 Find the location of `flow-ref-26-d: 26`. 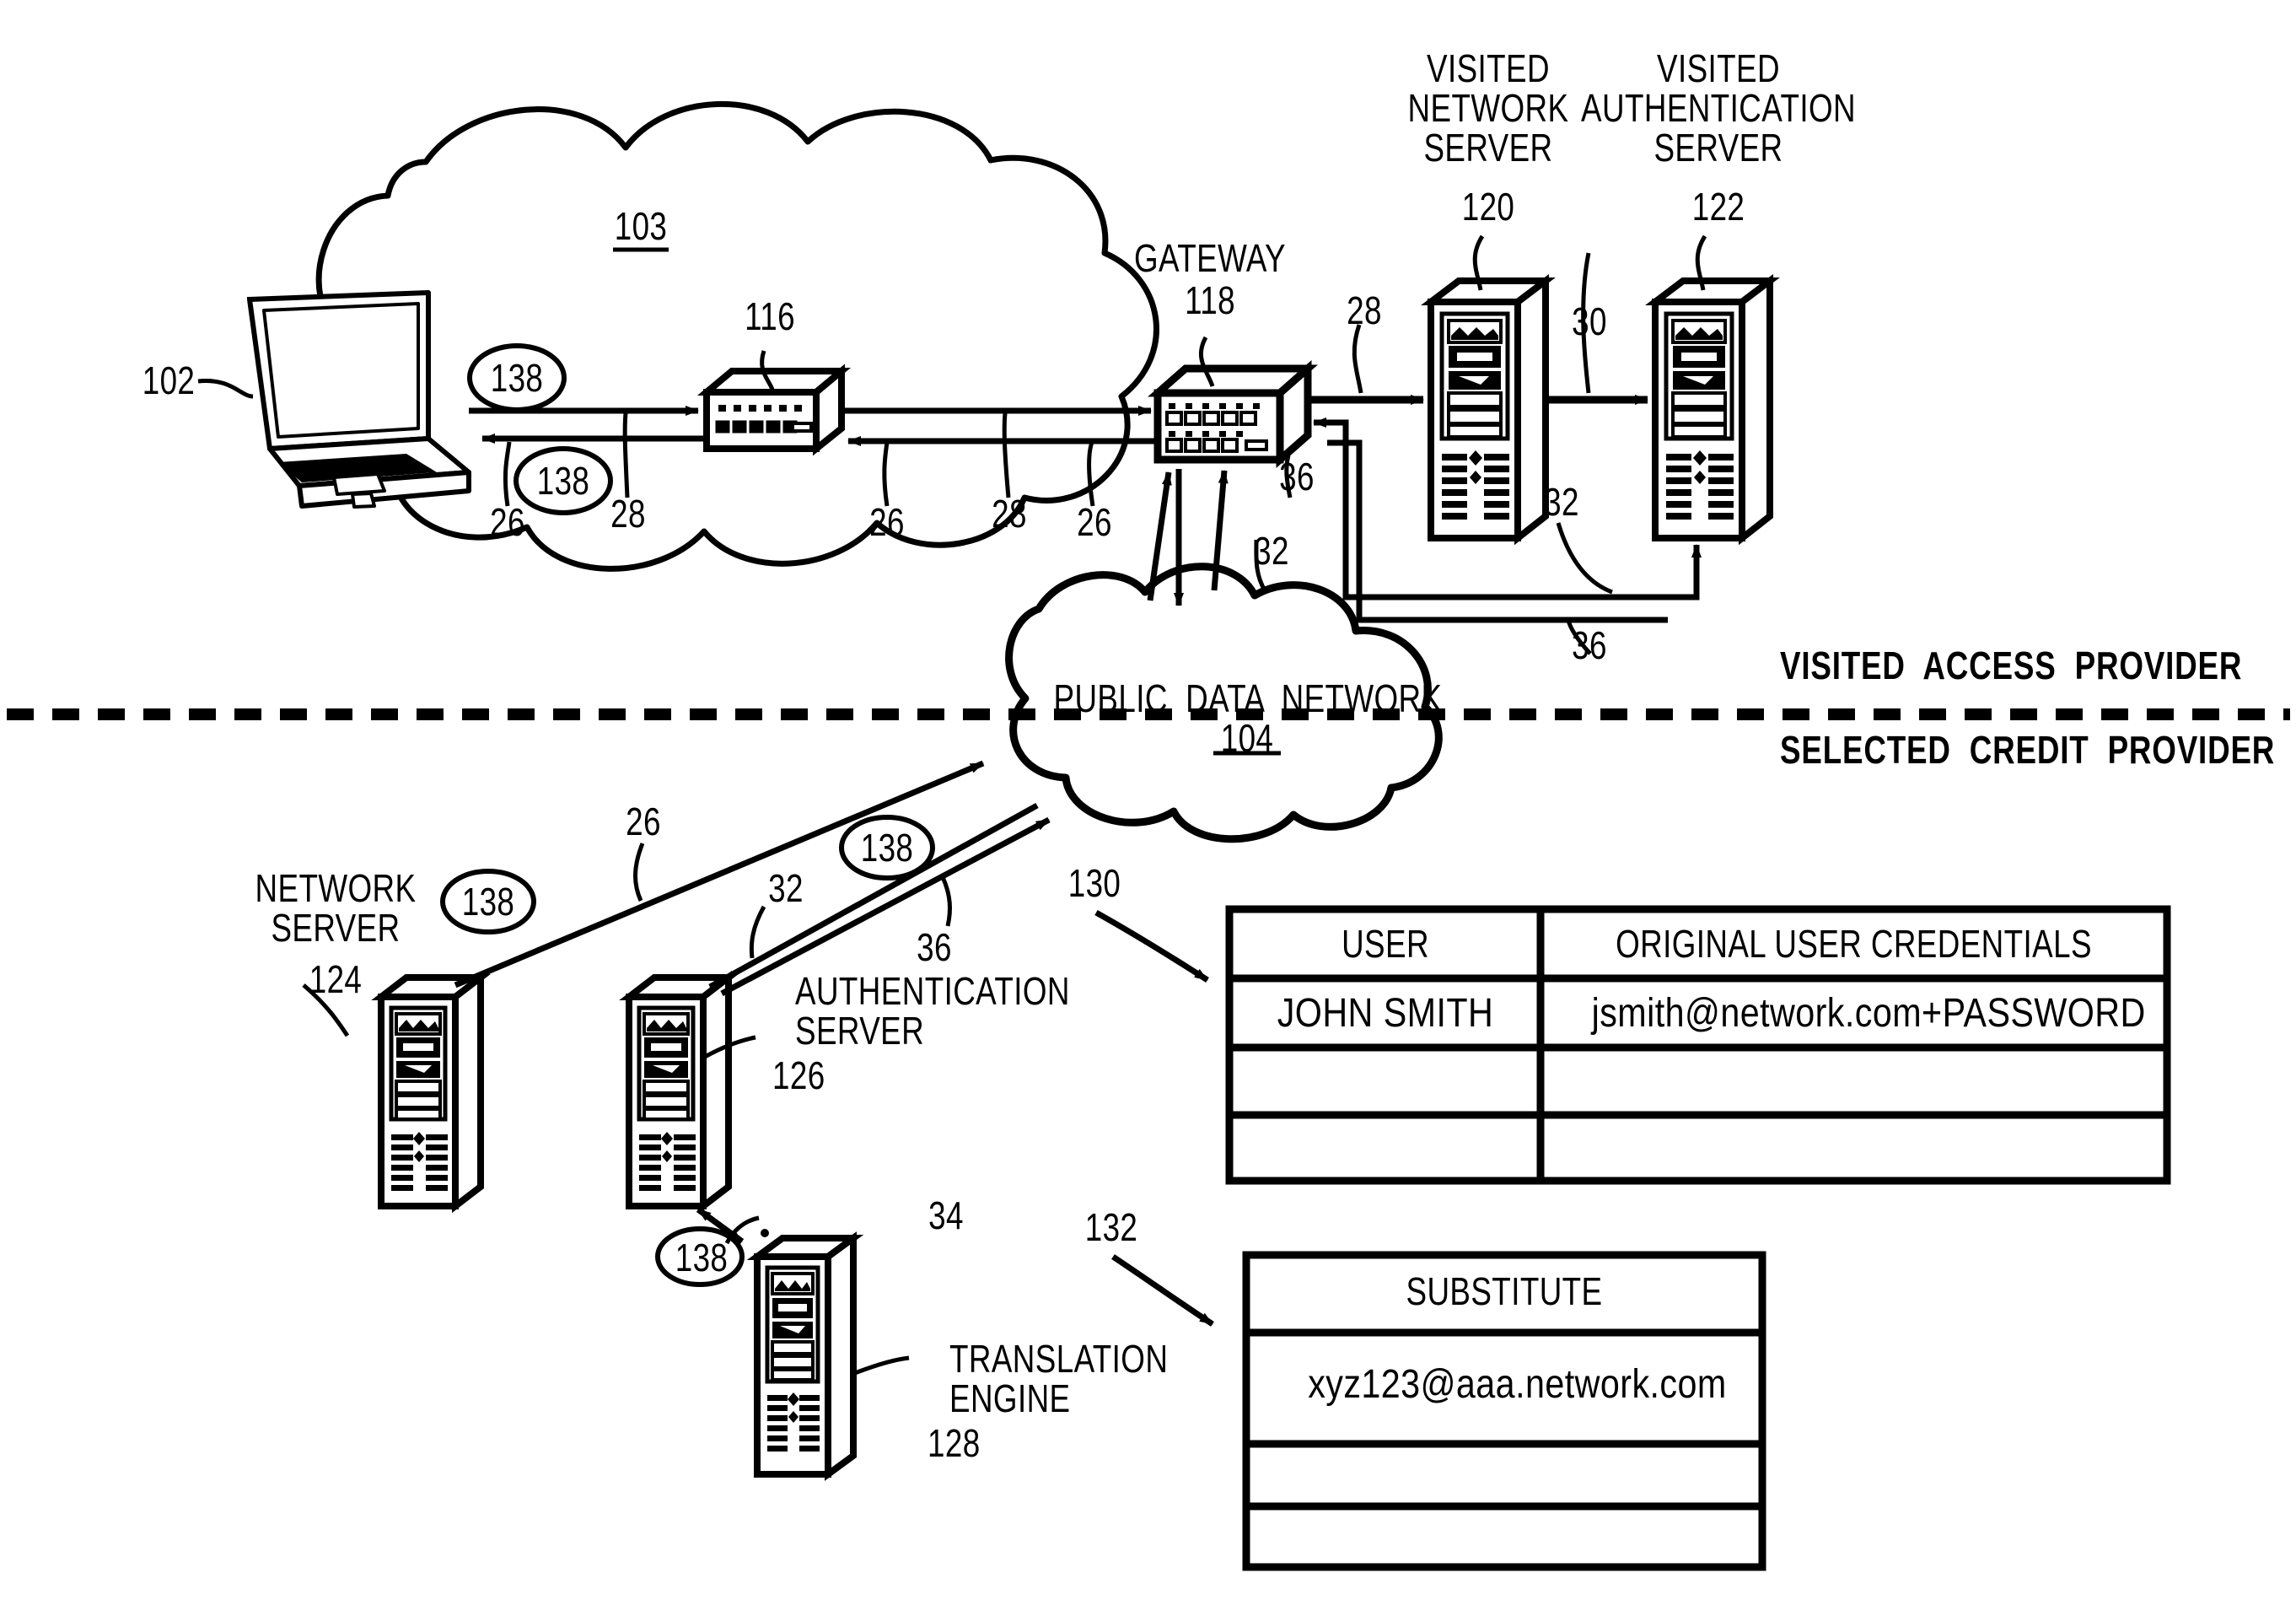

flow-ref-26-d: 26 is located at coordinates (643, 821).